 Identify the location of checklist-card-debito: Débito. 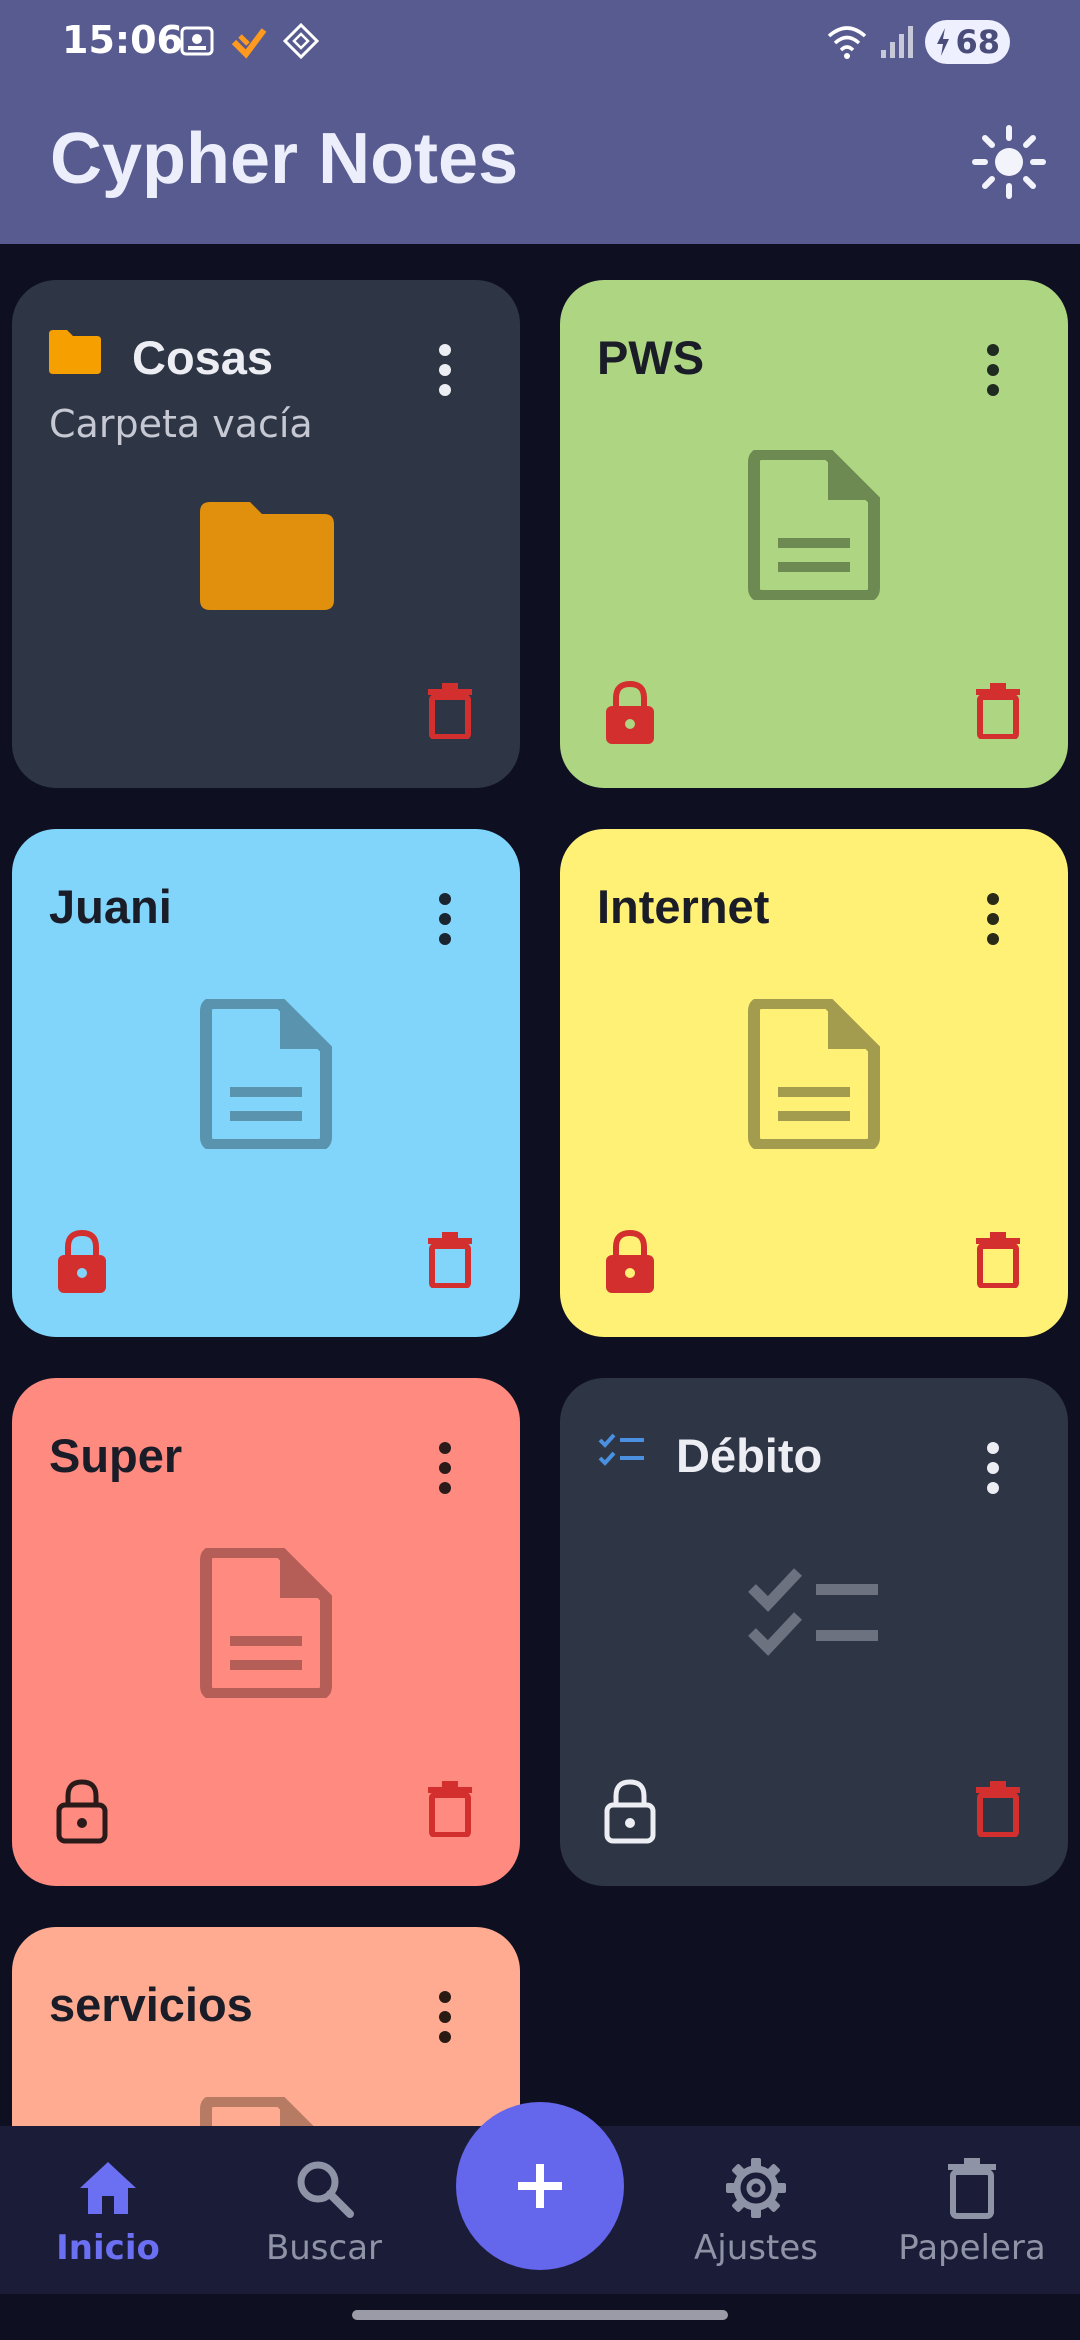
(814, 1632).